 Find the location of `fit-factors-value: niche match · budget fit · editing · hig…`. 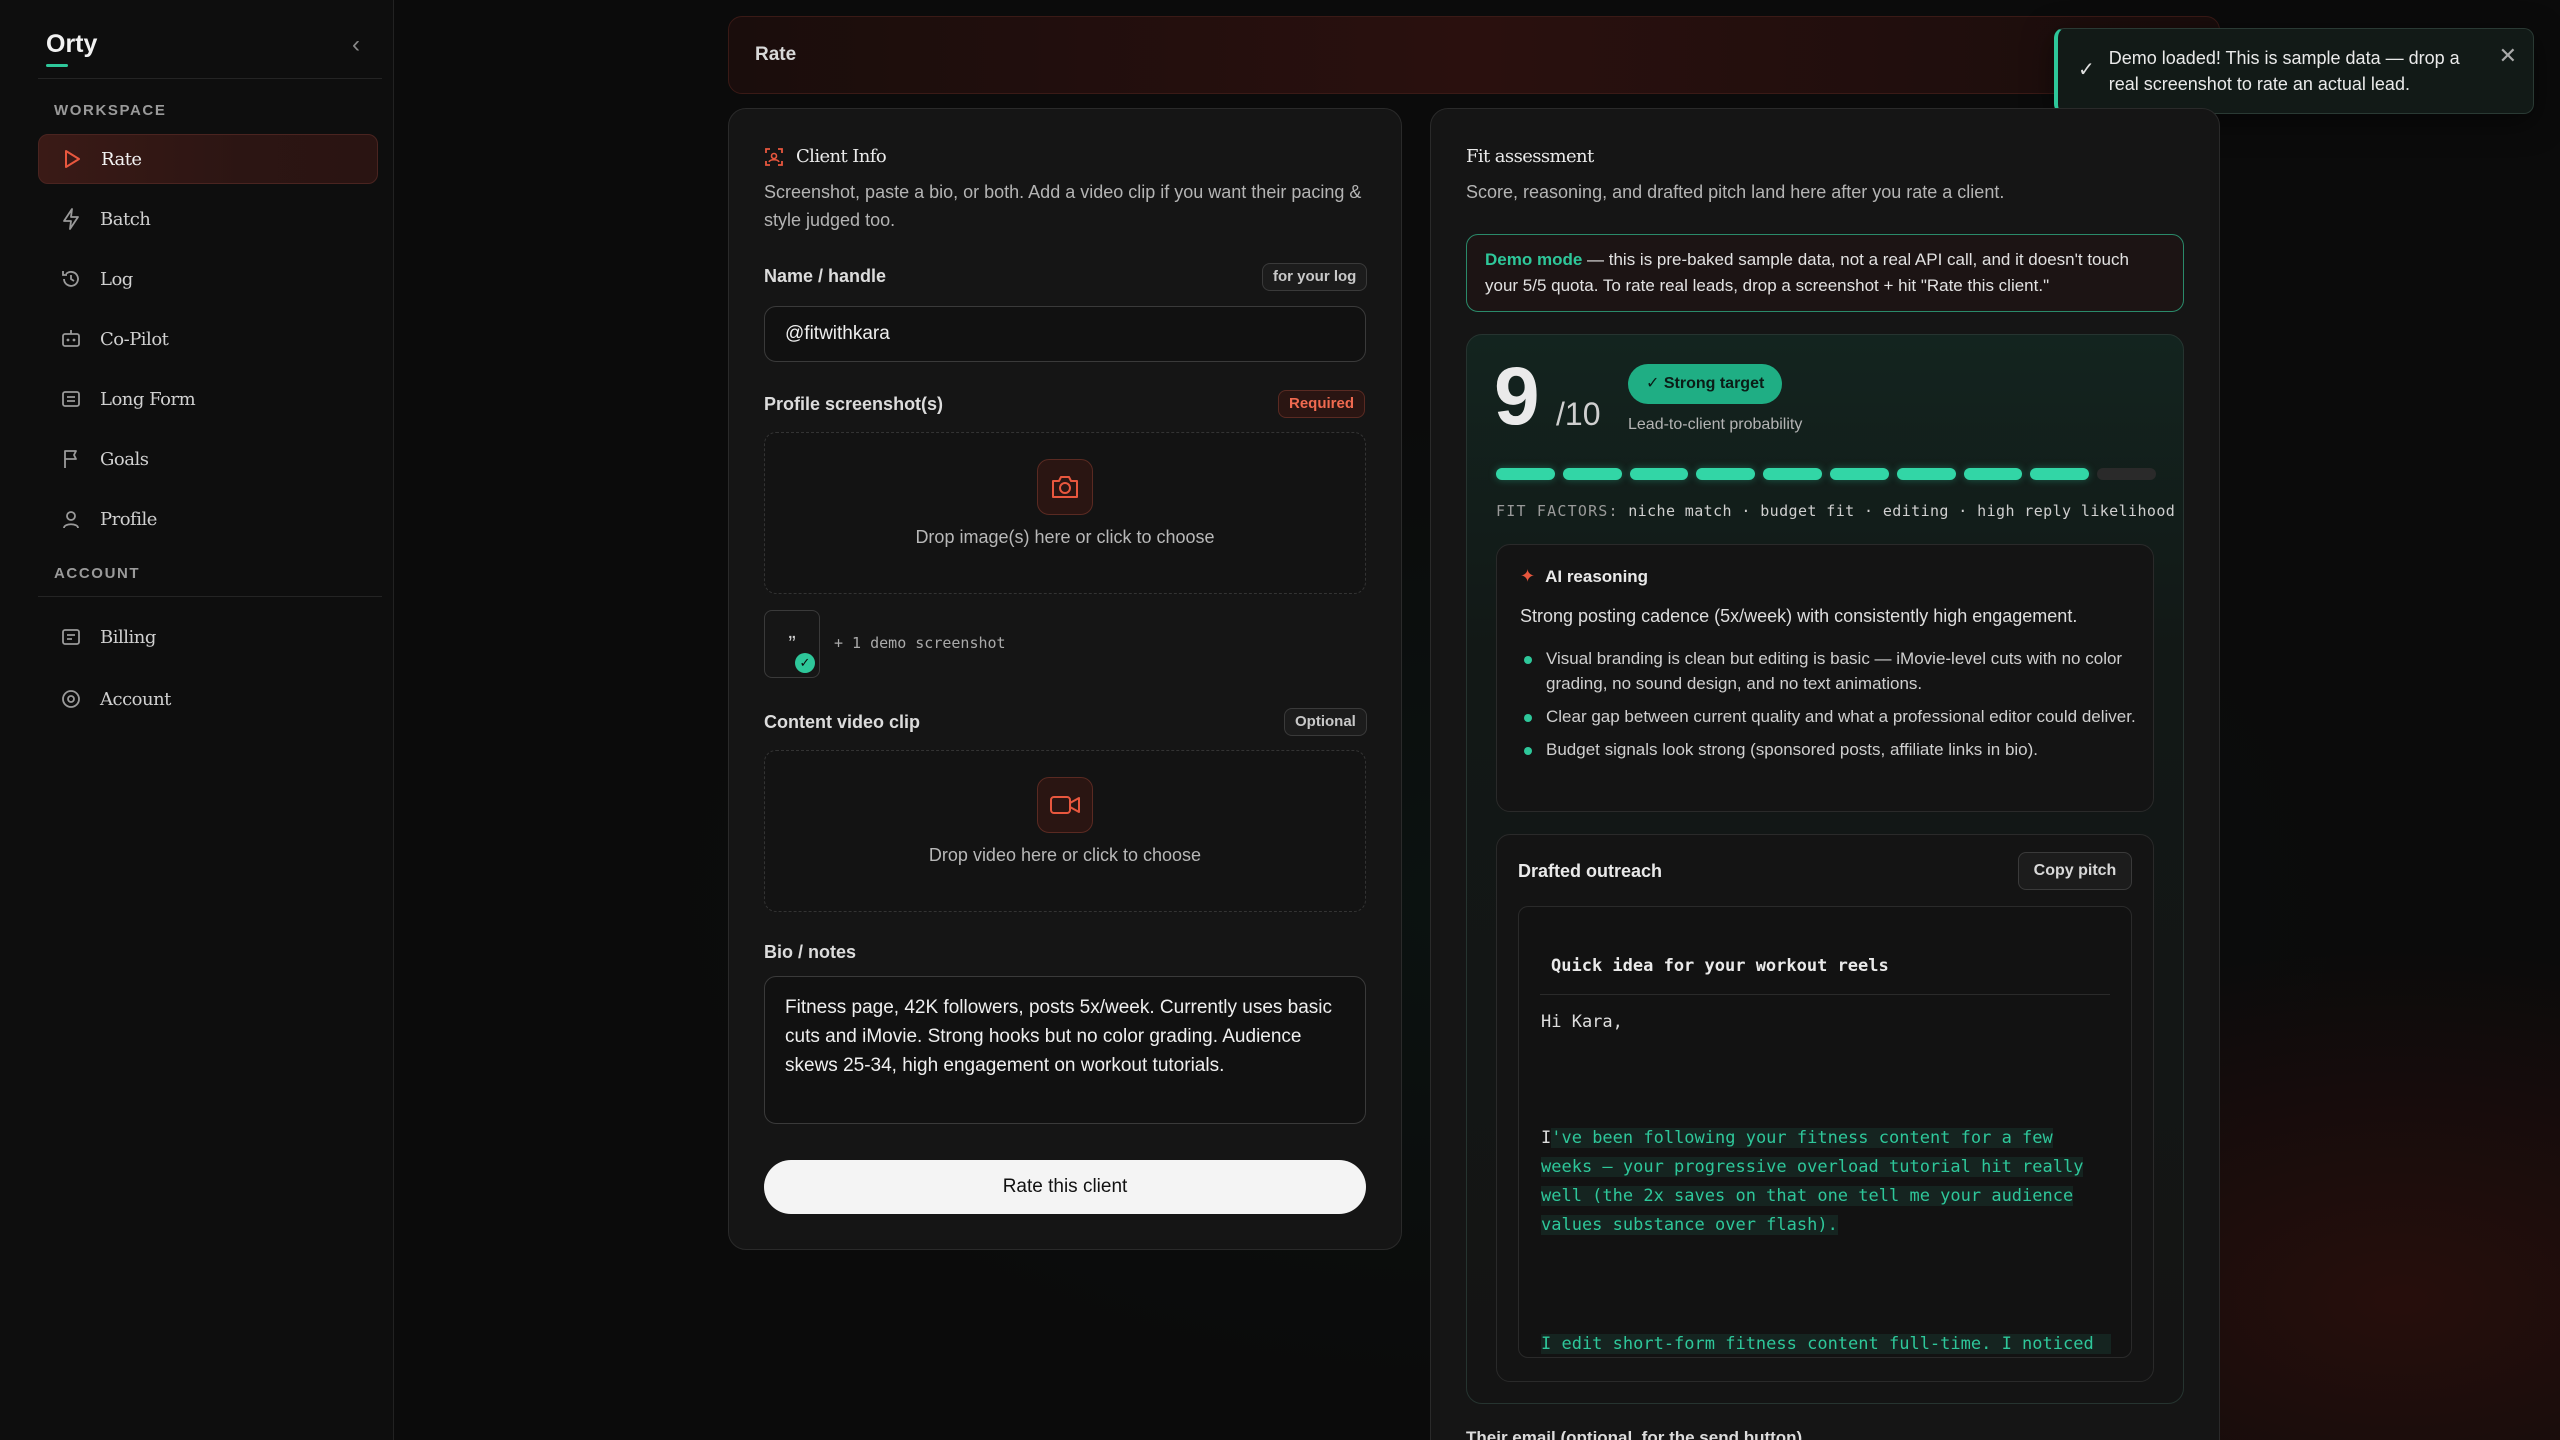

fit-factors-value: niche match · budget fit · editing · hig… is located at coordinates (1902, 511).